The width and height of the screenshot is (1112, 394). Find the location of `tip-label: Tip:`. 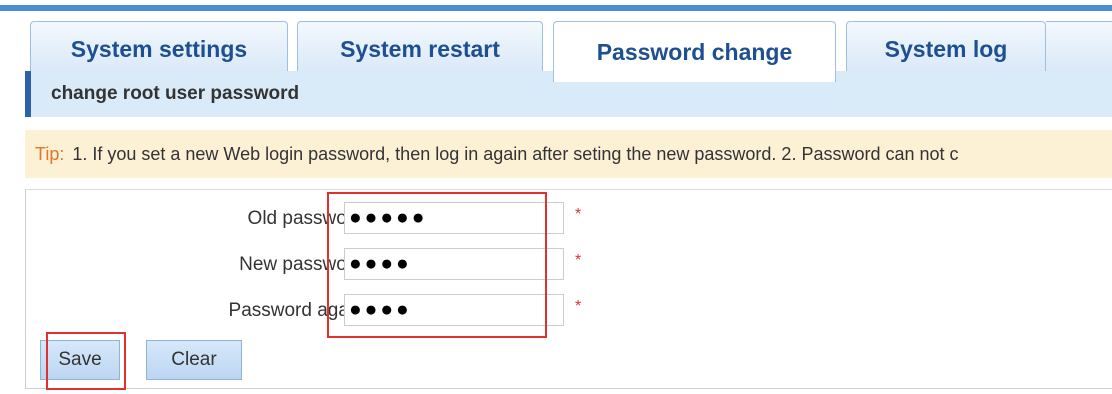

tip-label: Tip: is located at coordinates (50, 153).